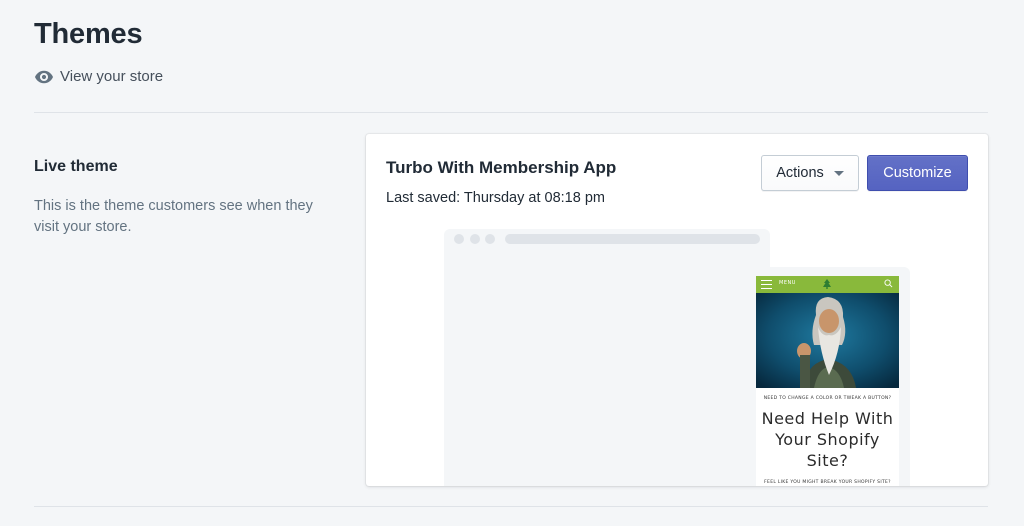  Describe the element at coordinates (766, 286) in the screenshot. I see `hamburger-menu-icon` at that location.